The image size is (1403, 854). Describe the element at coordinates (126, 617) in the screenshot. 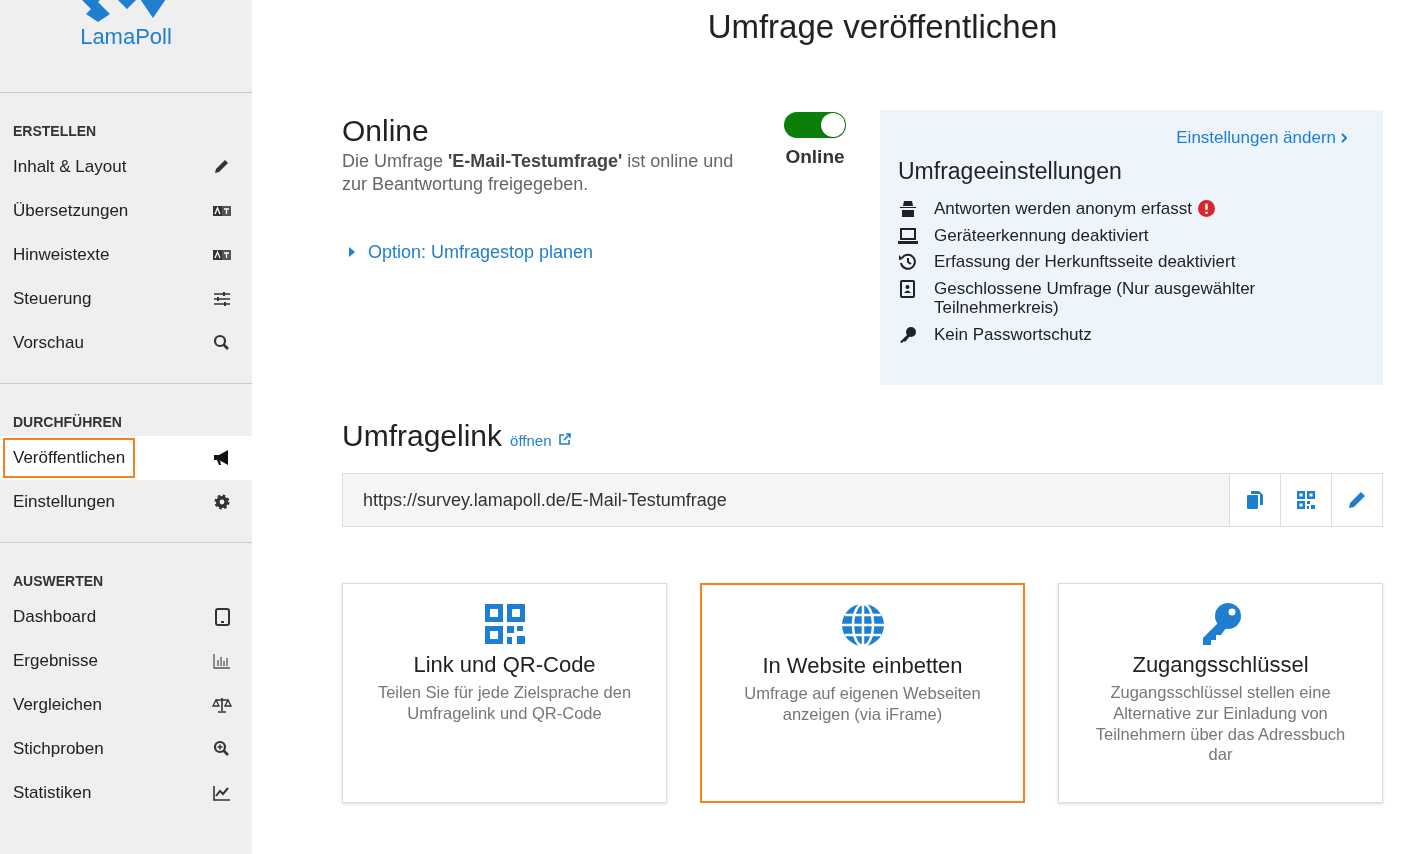

I see `sidebar-item: Dashboard` at that location.